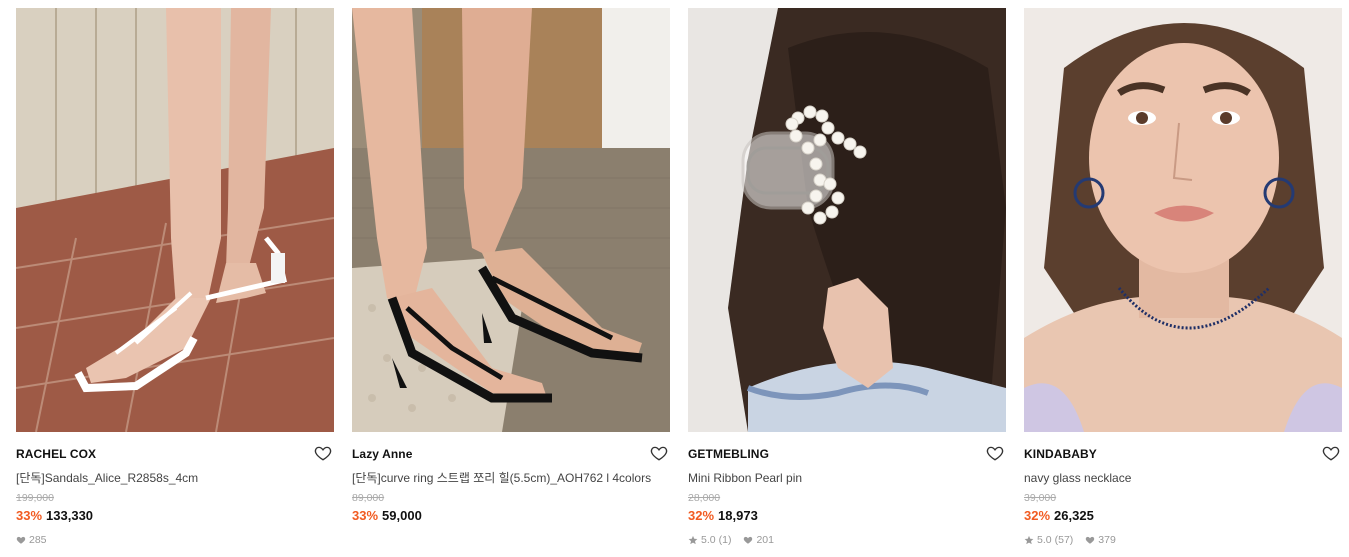 Image resolution: width=1349 pixels, height=557 pixels. I want to click on brand-name: Lazy Anne, so click(511, 454).